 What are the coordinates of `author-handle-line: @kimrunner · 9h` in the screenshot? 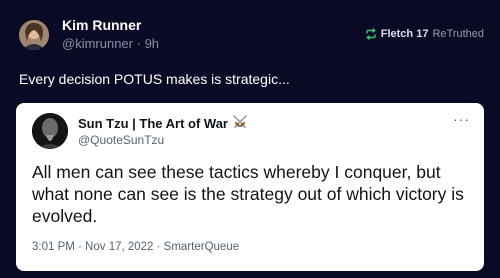 It's located at (110, 43).